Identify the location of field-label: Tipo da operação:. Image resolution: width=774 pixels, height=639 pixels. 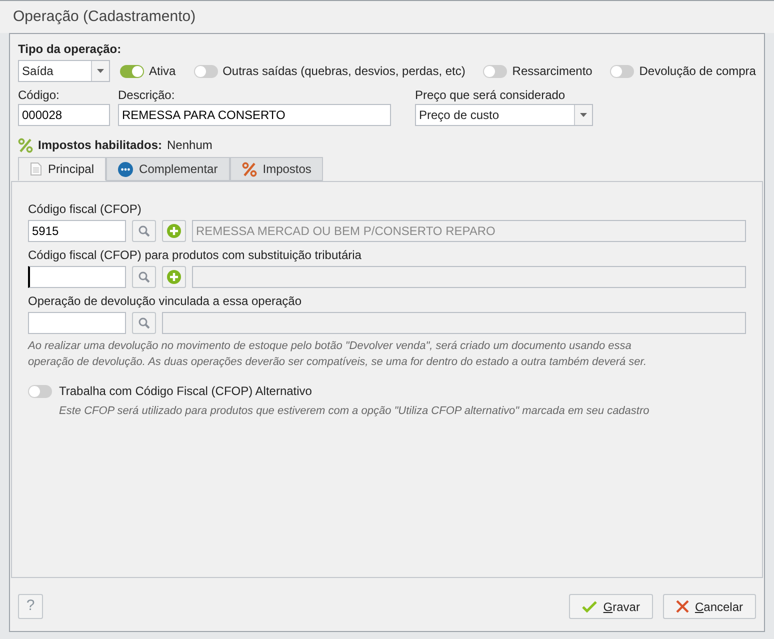
(70, 49).